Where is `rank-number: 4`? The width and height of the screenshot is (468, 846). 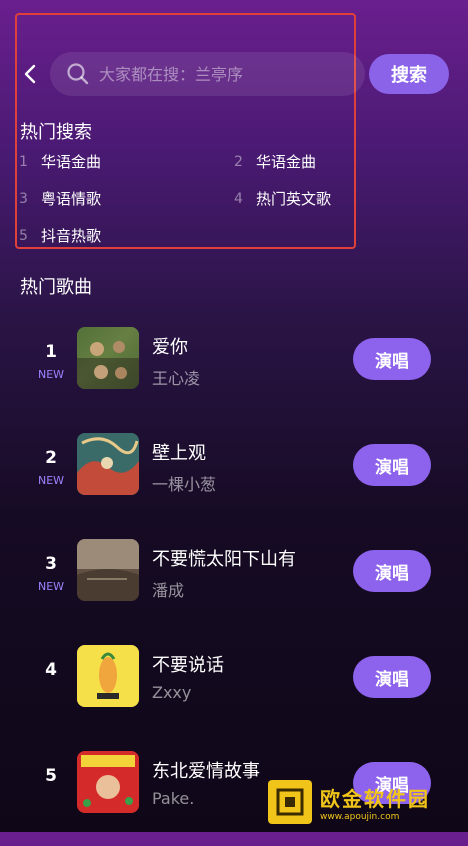
rank-number: 4 is located at coordinates (51, 670).